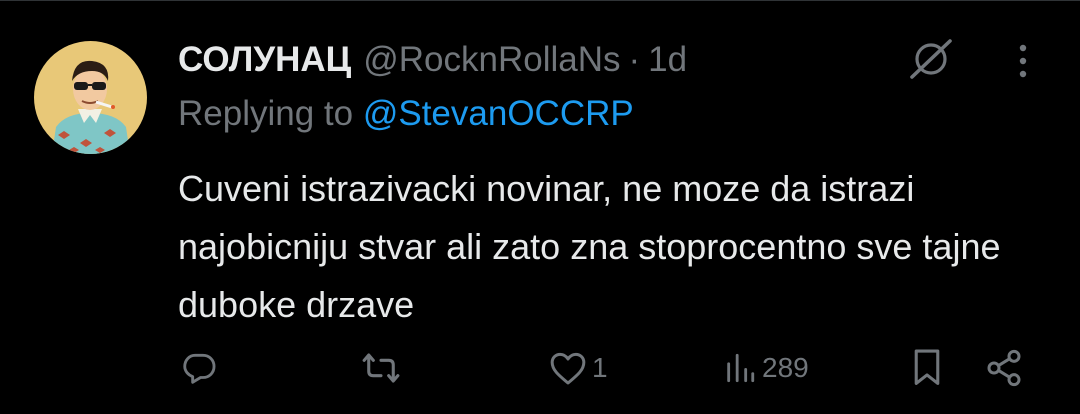 The image size is (1080, 414). I want to click on share-icon, so click(1004, 368).